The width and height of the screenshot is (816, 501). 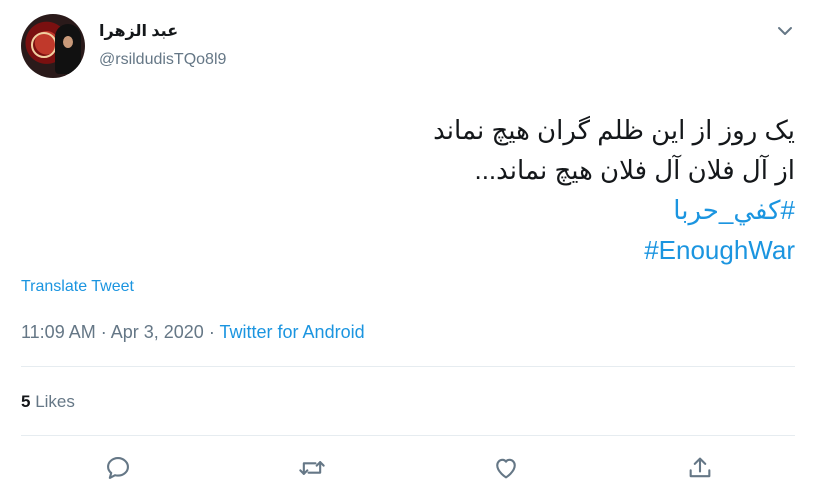 What do you see at coordinates (700, 468) in the screenshot?
I see `share-icon` at bounding box center [700, 468].